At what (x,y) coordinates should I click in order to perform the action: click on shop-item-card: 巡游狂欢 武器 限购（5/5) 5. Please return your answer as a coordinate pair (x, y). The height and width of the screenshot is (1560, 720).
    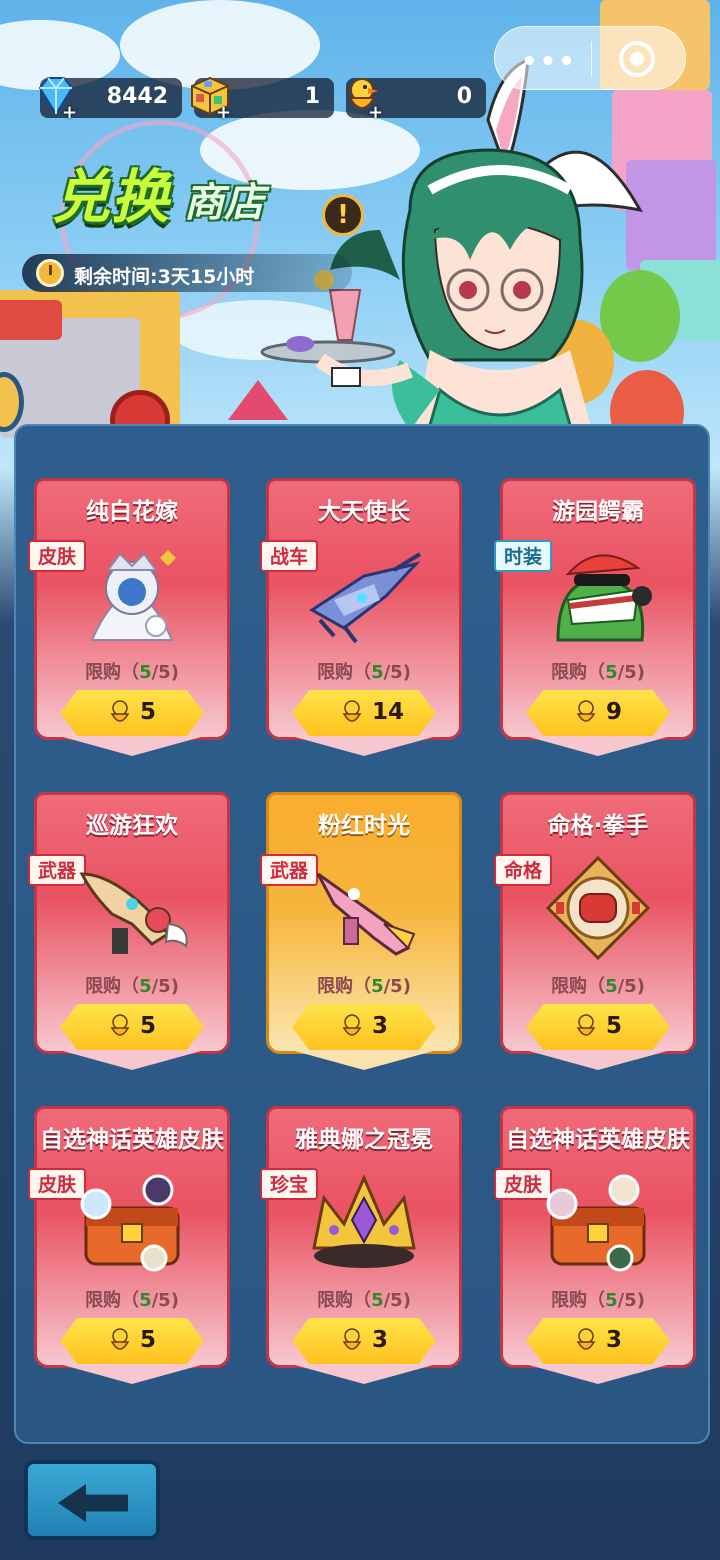
    Looking at the image, I should click on (129, 931).